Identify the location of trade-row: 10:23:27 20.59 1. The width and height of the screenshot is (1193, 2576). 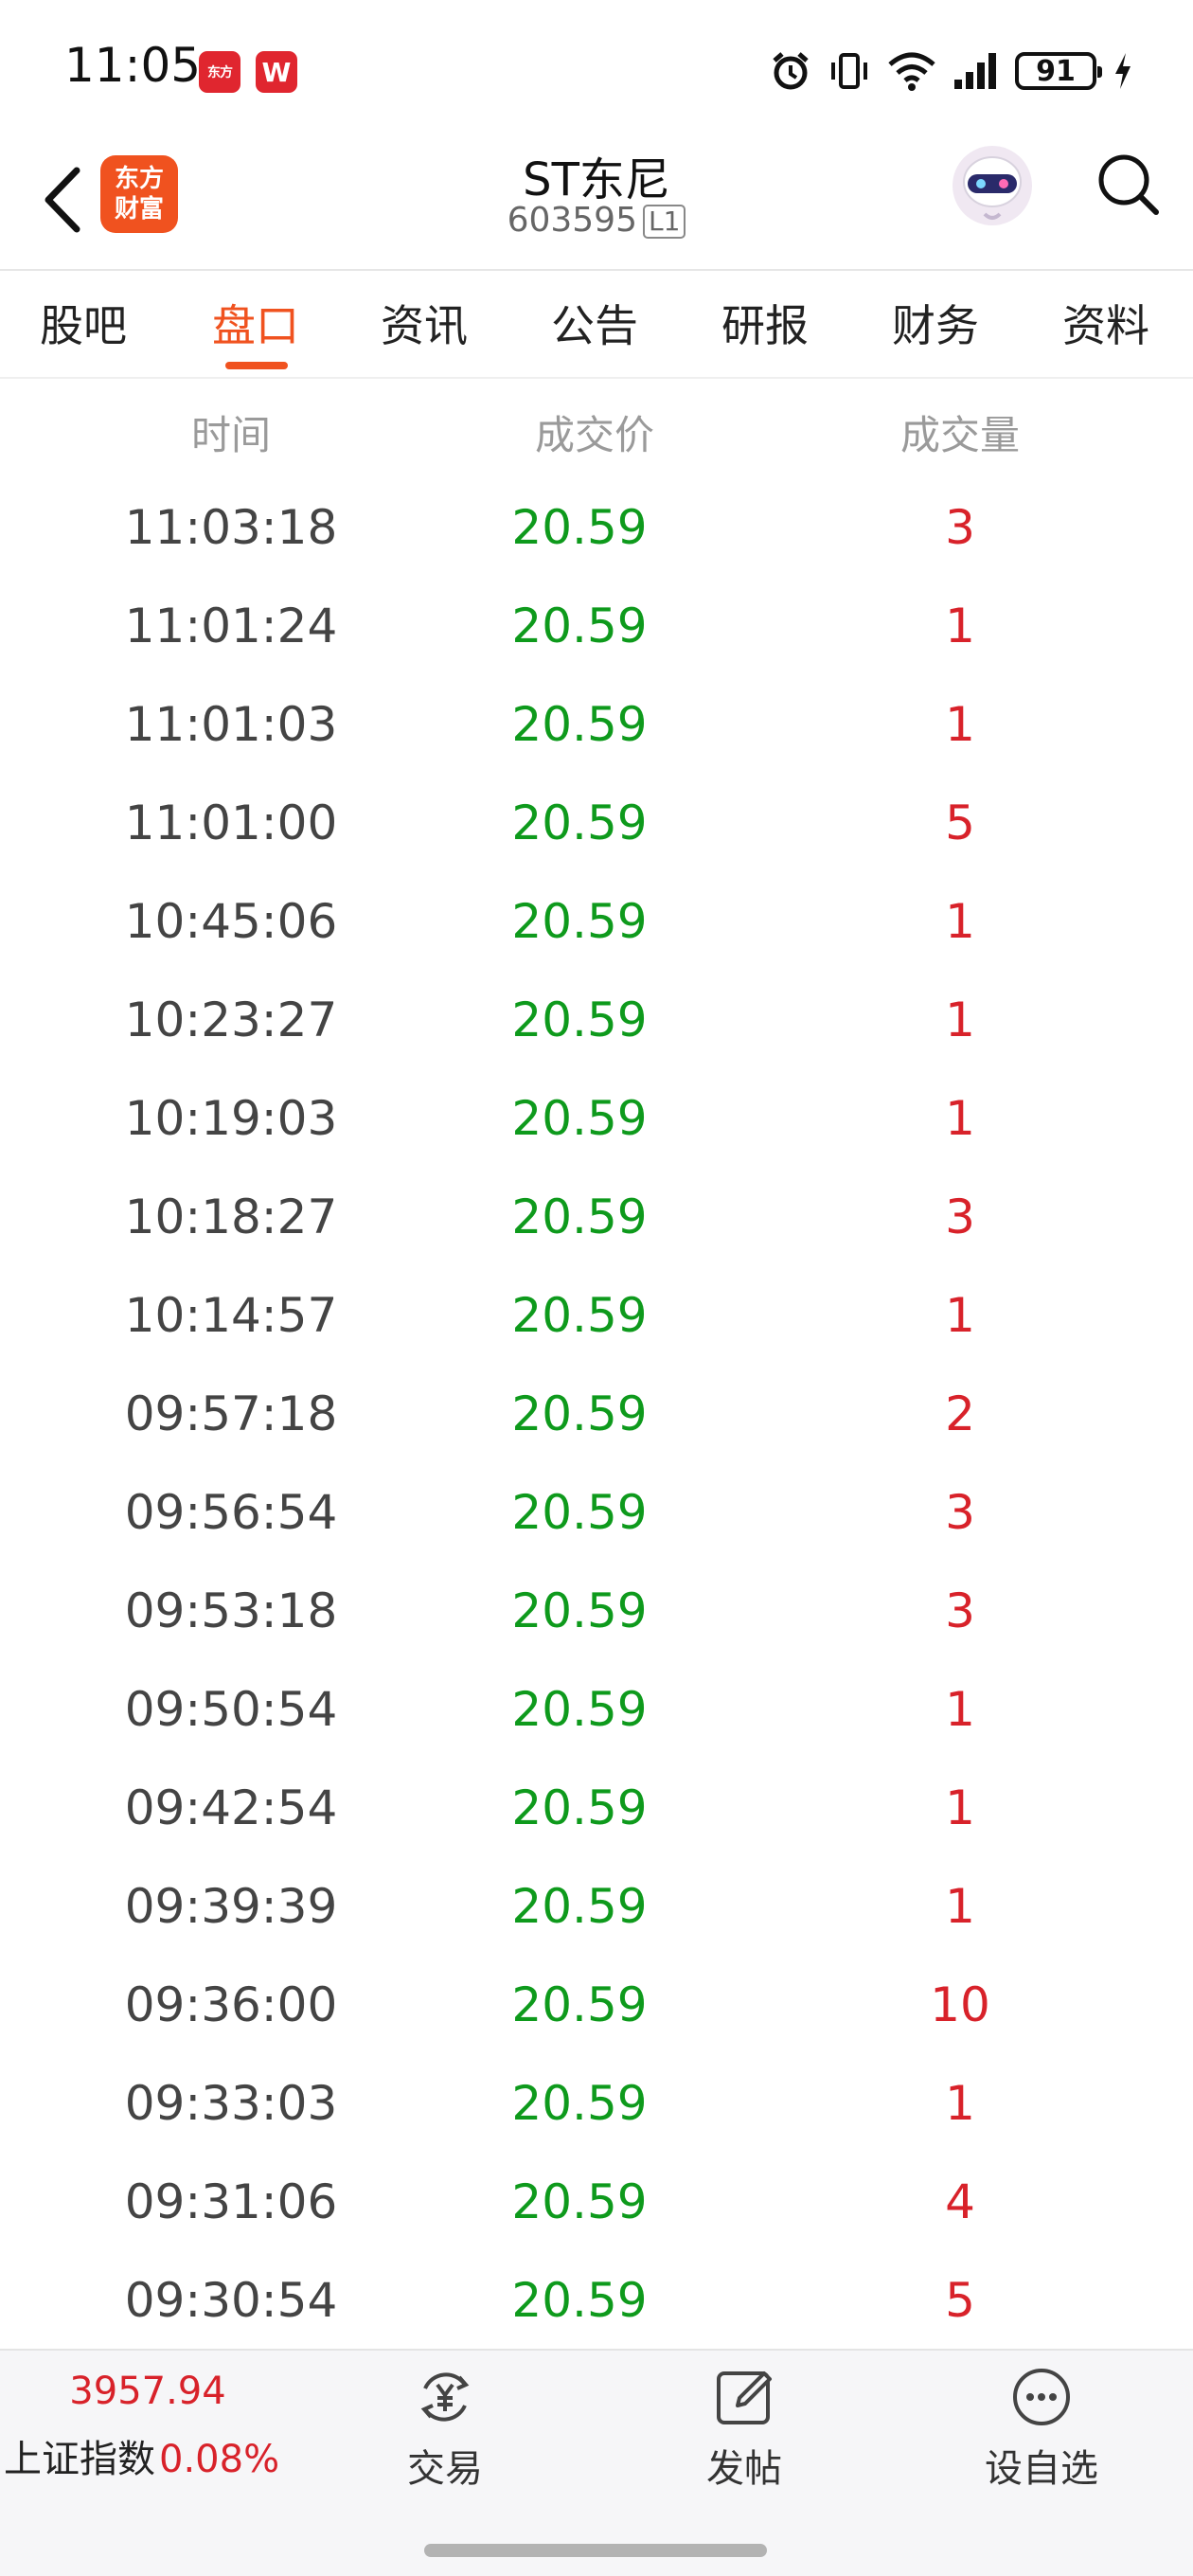
(596, 1023).